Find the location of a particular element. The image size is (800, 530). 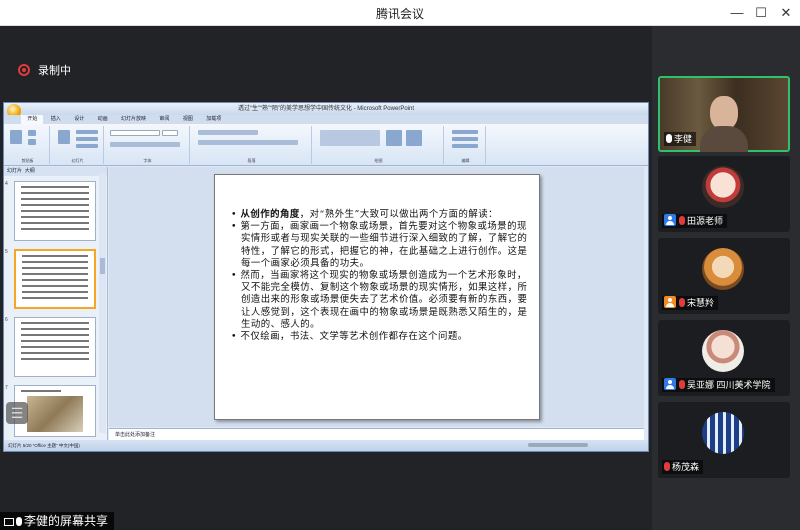

participant-tile: 吴亚娜 四川美术学院 is located at coordinates (724, 358).